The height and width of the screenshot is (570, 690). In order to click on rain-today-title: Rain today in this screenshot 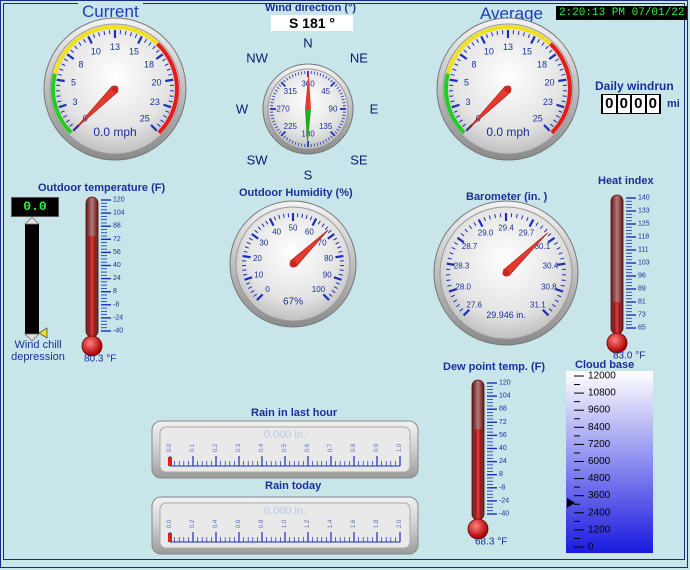, I will do `click(293, 486)`.